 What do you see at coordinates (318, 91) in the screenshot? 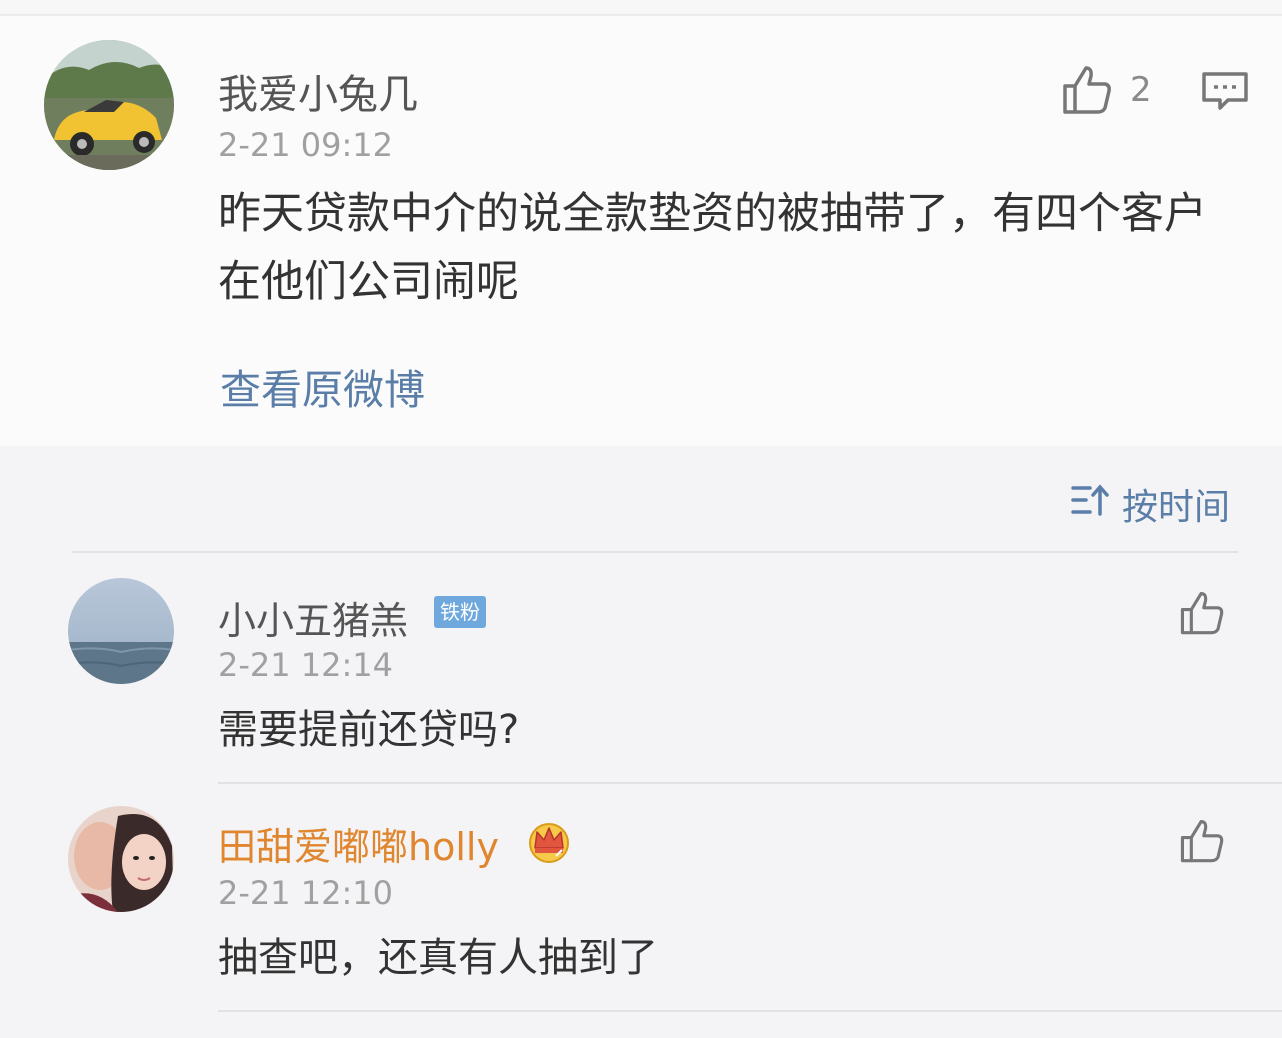
I see `post-author-name: 我爱小兔几` at bounding box center [318, 91].